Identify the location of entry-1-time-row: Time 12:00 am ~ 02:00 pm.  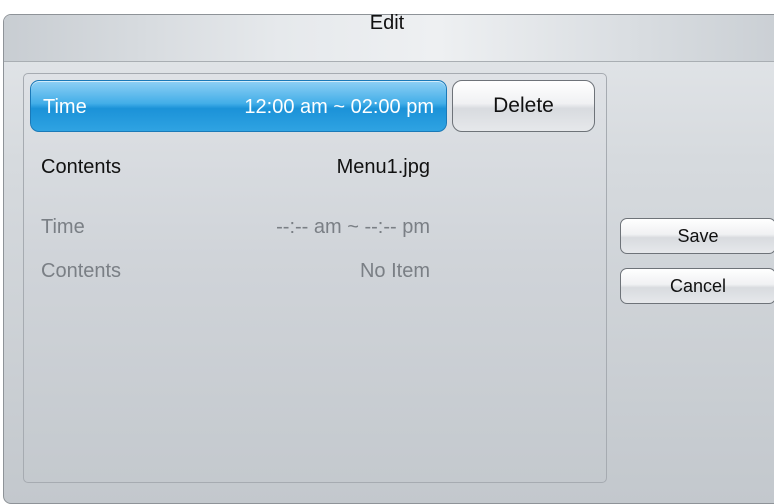
(238, 106).